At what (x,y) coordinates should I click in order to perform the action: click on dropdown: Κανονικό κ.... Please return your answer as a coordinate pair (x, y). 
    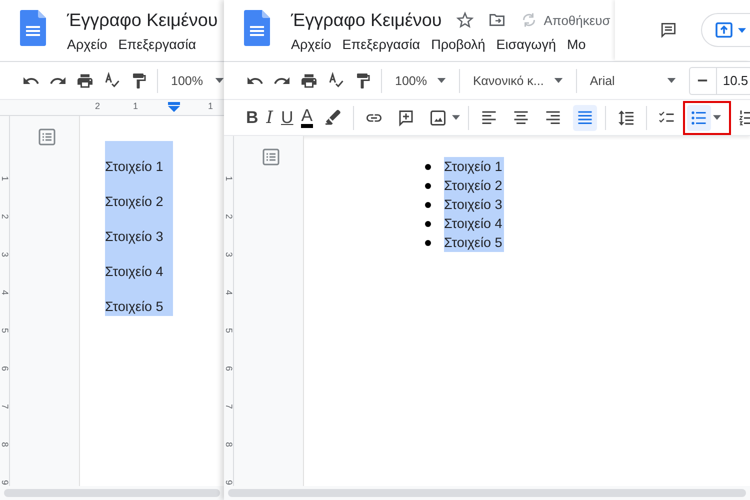
    Looking at the image, I should click on (517, 81).